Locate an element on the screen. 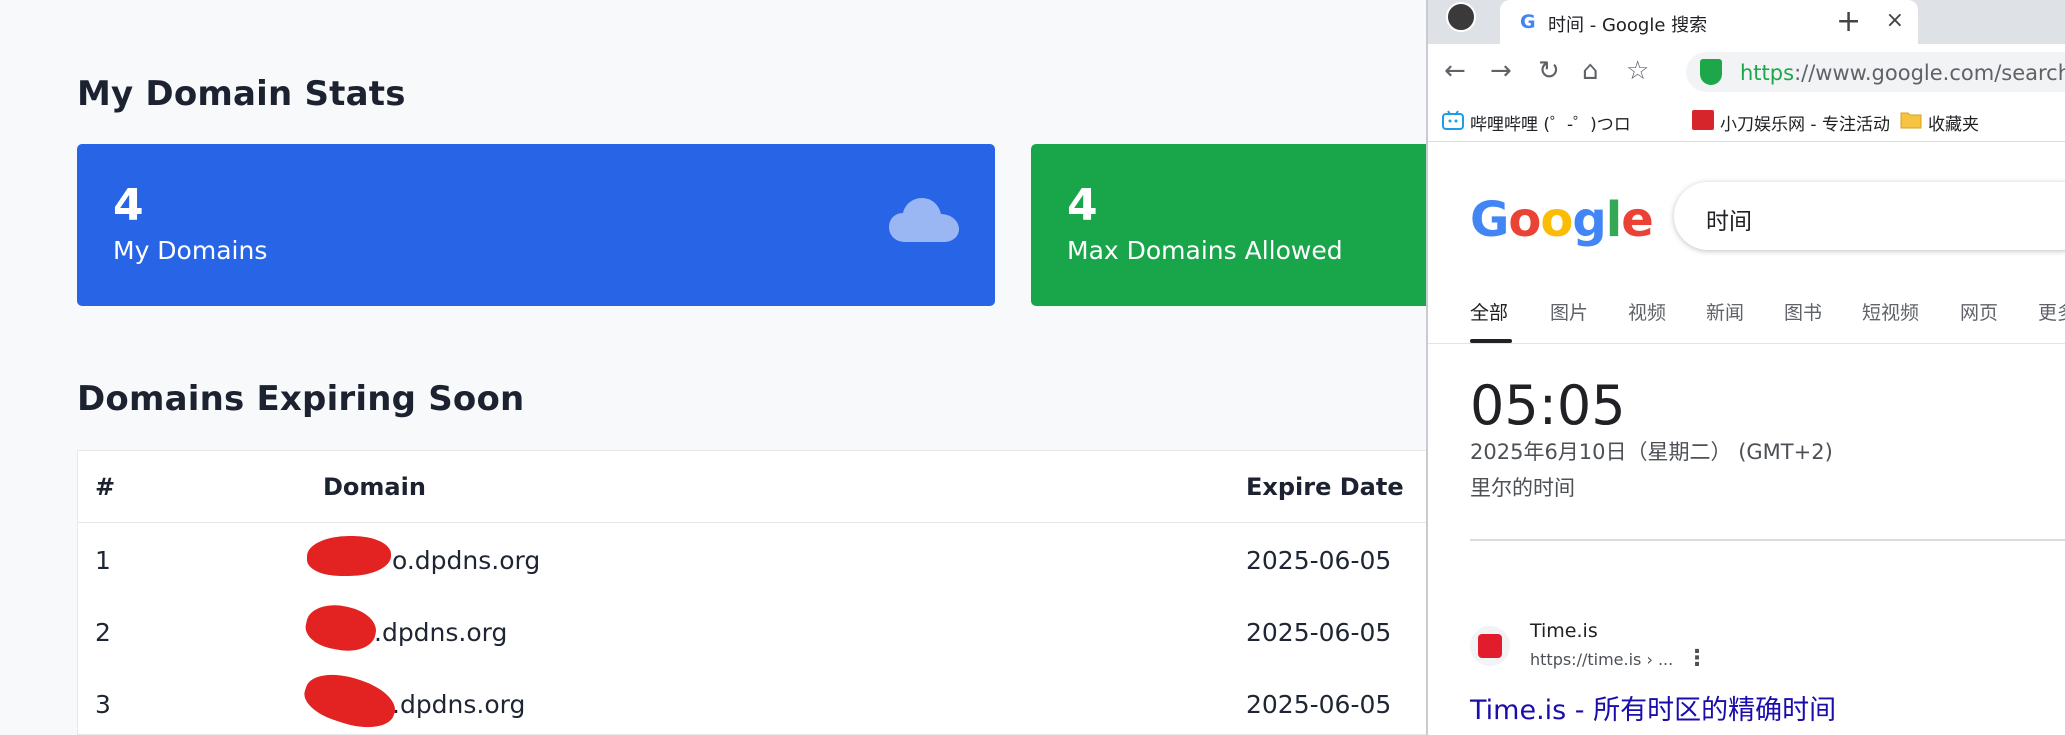  favorites-star-icon: ☆ is located at coordinates (1637, 71).